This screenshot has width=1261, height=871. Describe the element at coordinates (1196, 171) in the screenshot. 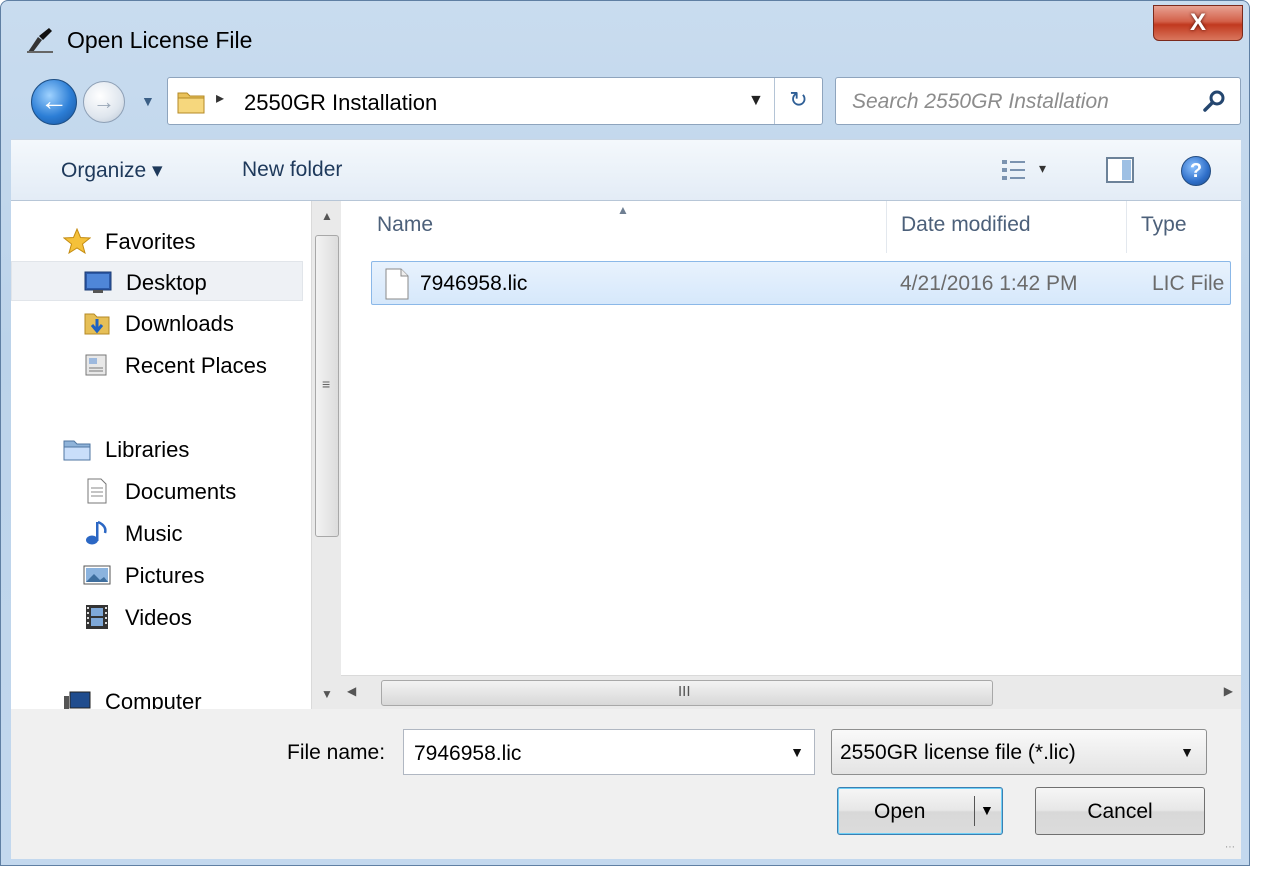

I see `help-button: ?` at that location.